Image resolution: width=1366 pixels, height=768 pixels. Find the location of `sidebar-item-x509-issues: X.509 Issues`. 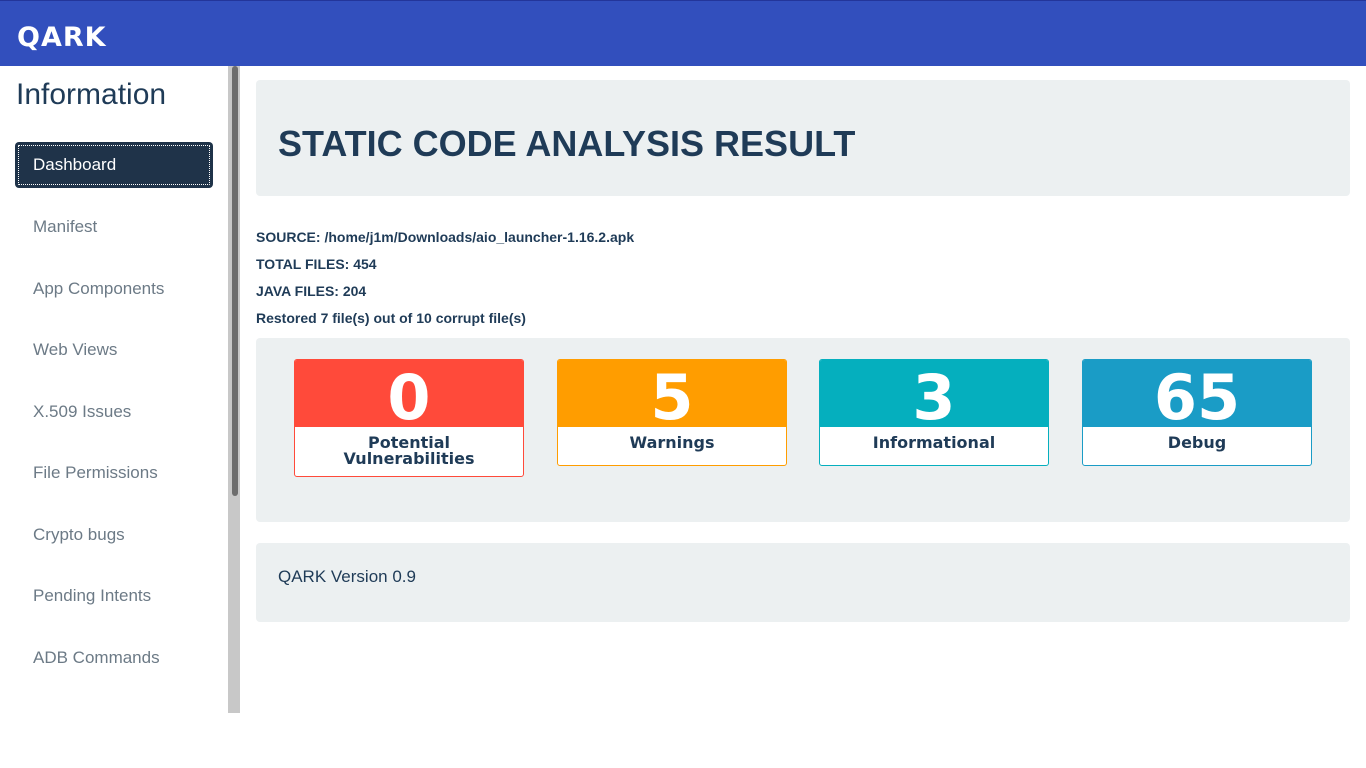

sidebar-item-x509-issues: X.509 Issues is located at coordinates (114, 412).